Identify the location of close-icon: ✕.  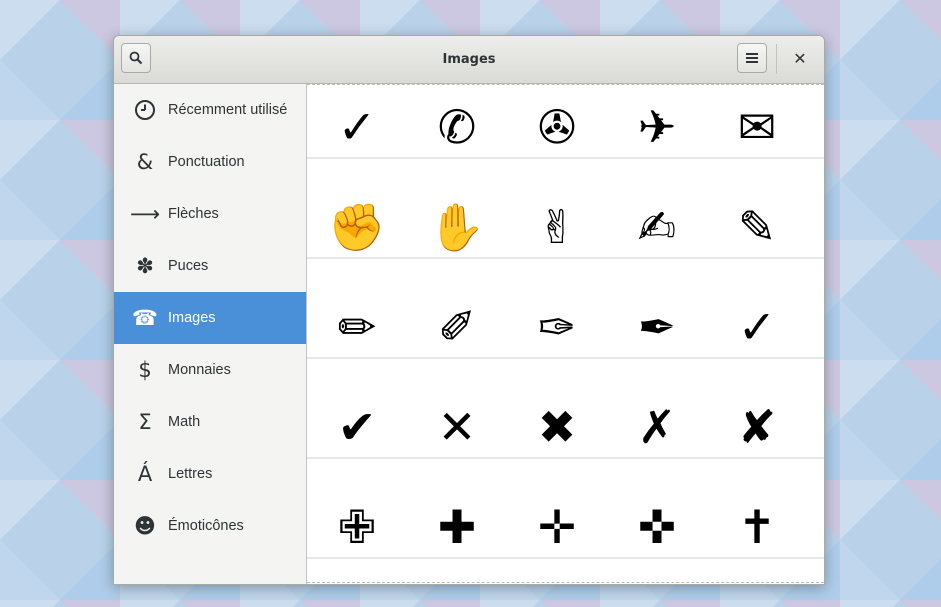
(800, 58).